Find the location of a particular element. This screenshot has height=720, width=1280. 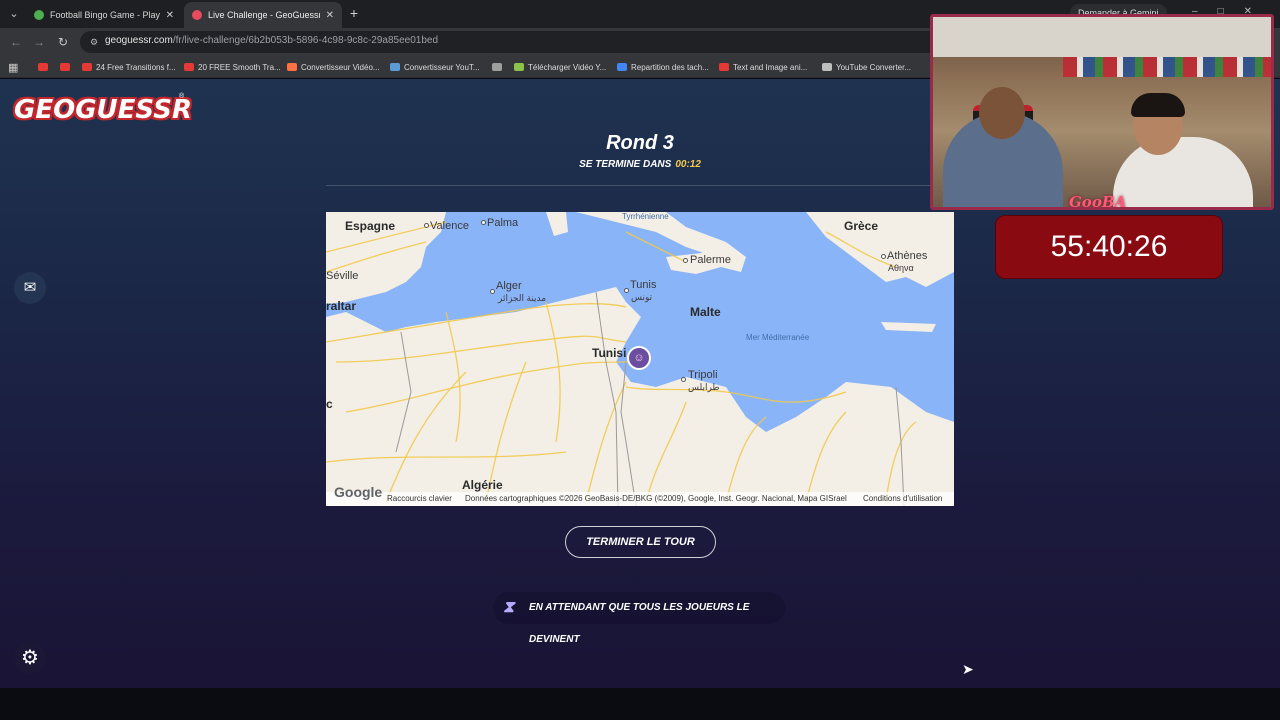

map-label-seville: Séville is located at coordinates (342, 276).